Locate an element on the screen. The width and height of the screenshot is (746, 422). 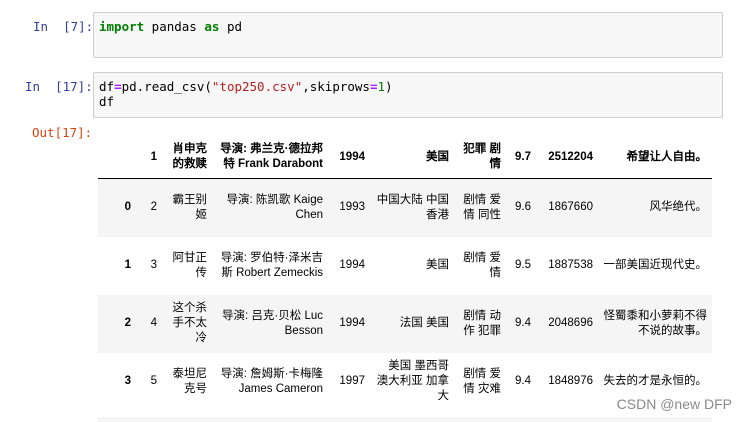
code-token: df is located at coordinates (107, 86).